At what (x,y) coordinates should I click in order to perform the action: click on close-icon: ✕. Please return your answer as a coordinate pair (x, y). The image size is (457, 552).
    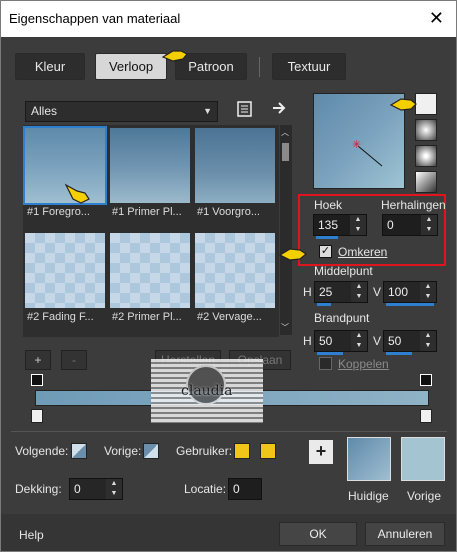
    Looking at the image, I should click on (436, 18).